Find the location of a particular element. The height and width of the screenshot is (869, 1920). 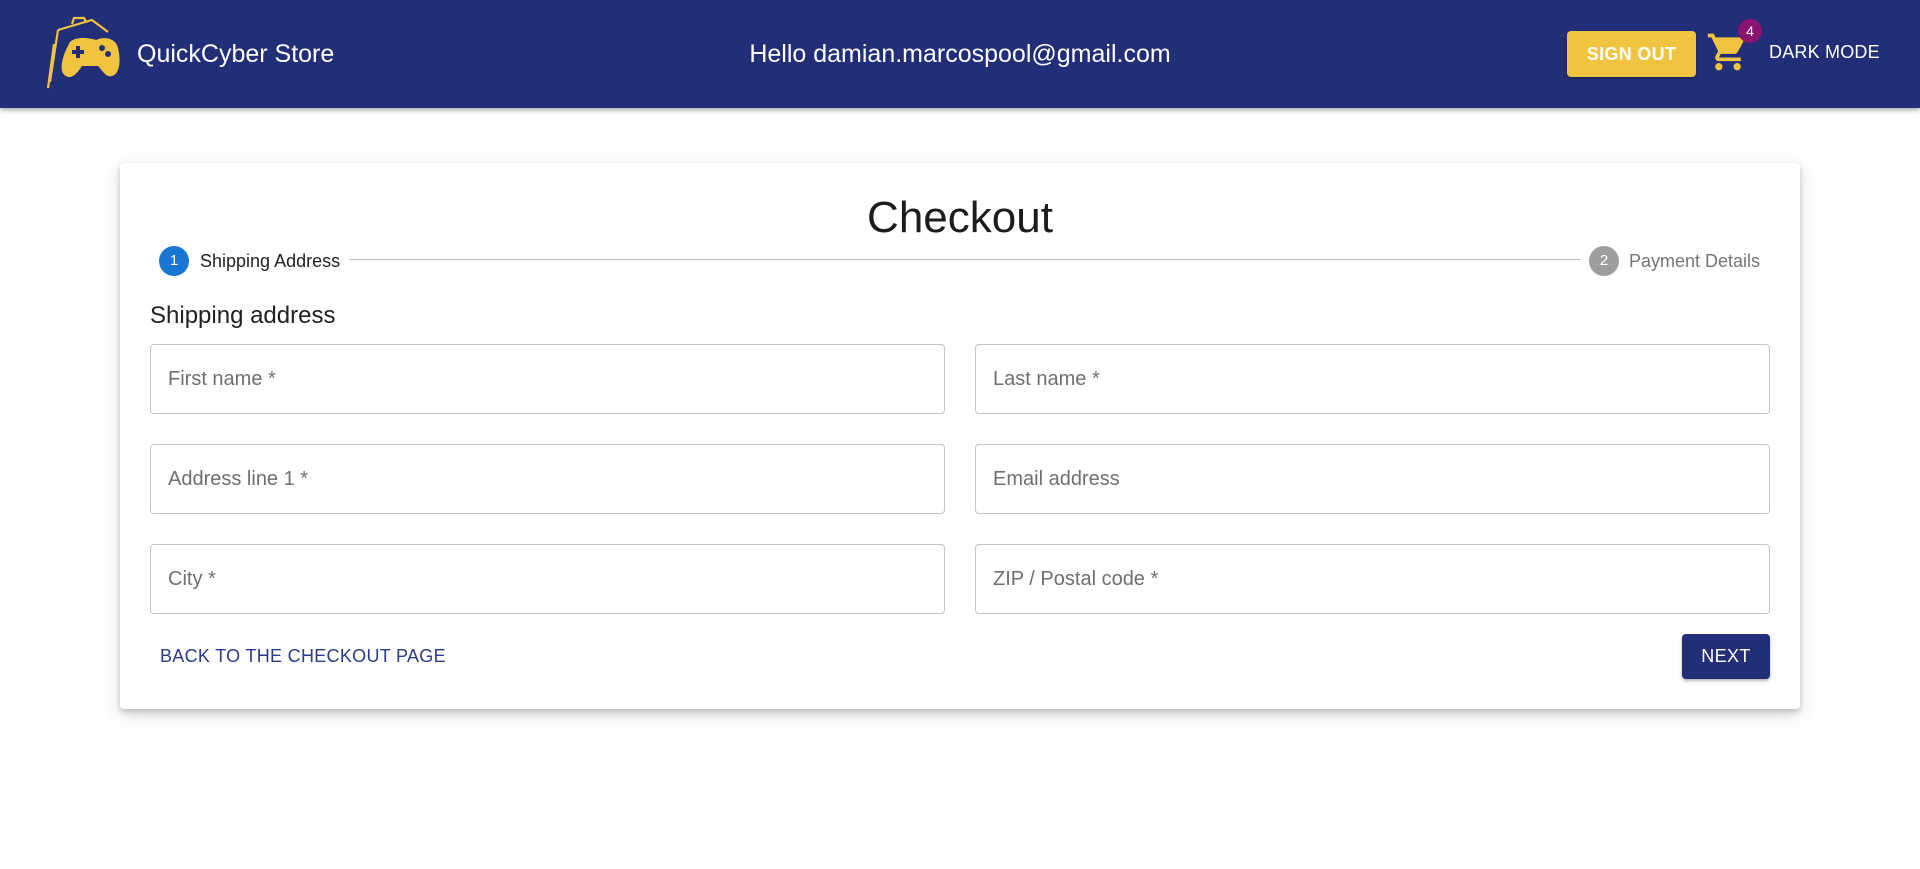

dark-mode-toggle: DARK MODE is located at coordinates (1824, 52).